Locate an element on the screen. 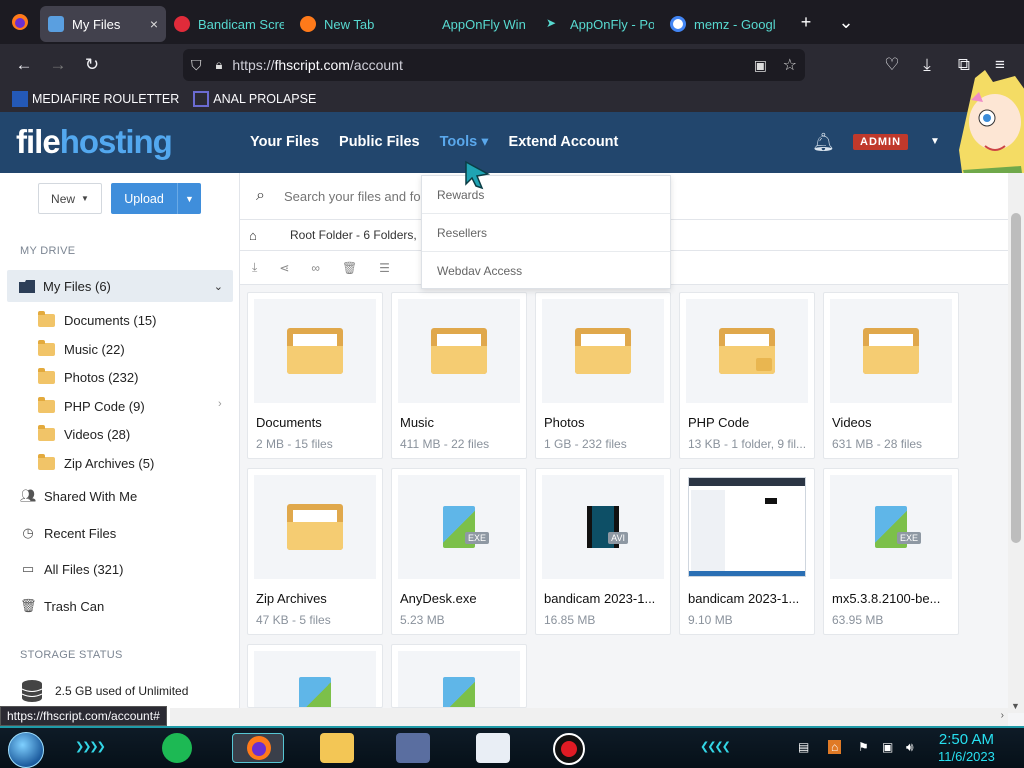  close-tab-icon: × is located at coordinates (150, 24).